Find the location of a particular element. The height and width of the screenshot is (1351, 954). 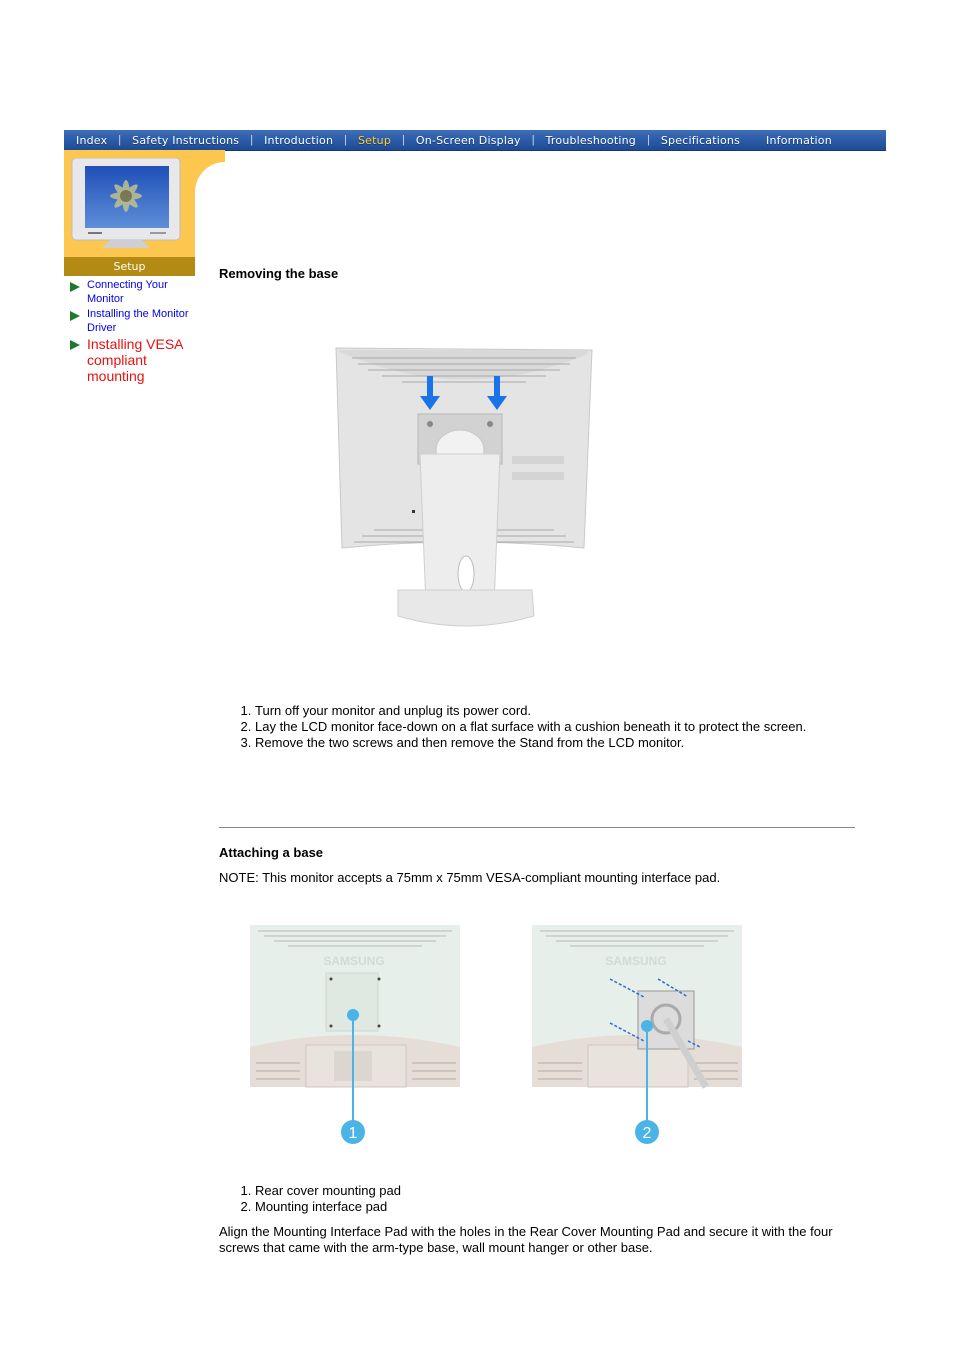

callout-2: 2 is located at coordinates (647, 1133).